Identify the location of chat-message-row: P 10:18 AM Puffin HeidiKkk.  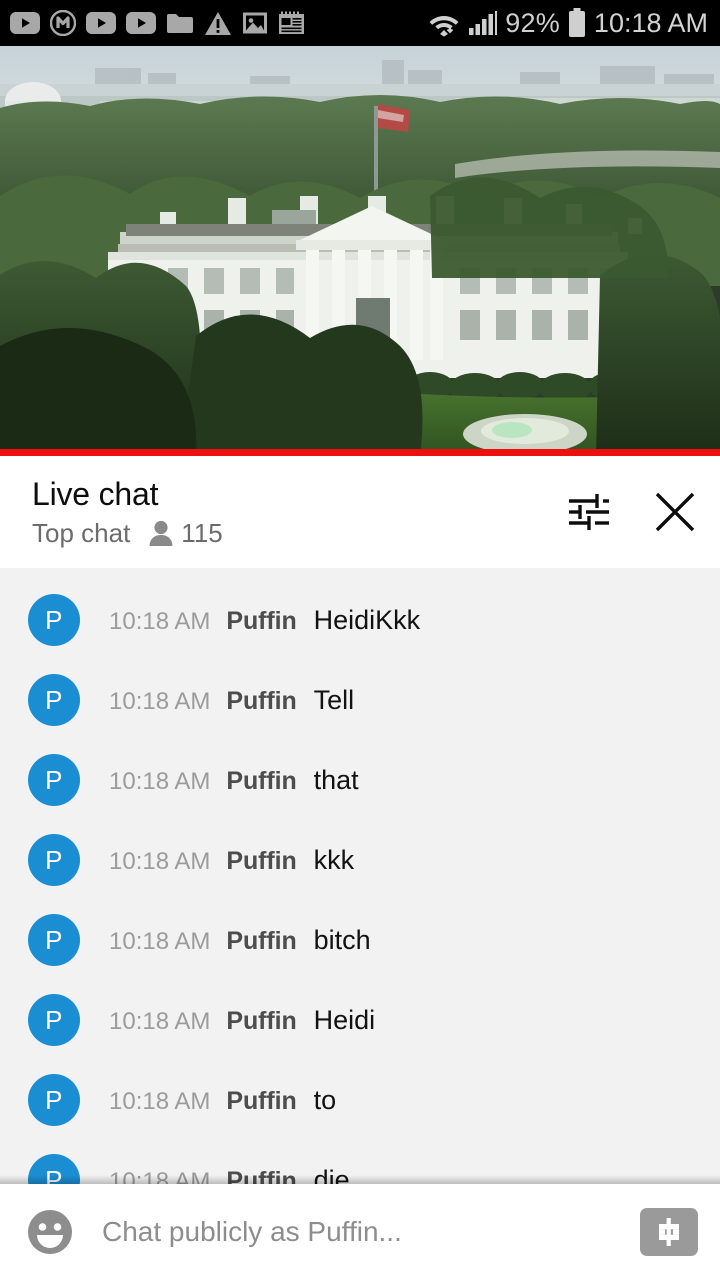
(360, 620).